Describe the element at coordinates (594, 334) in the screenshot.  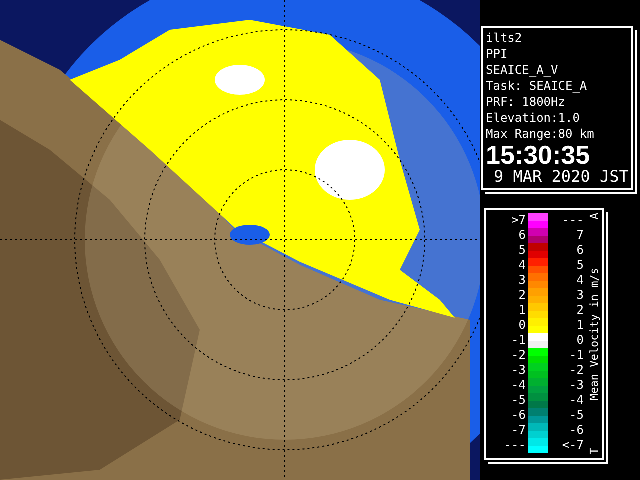
I see `legend-title: Mean Velocity in m/s` at that location.